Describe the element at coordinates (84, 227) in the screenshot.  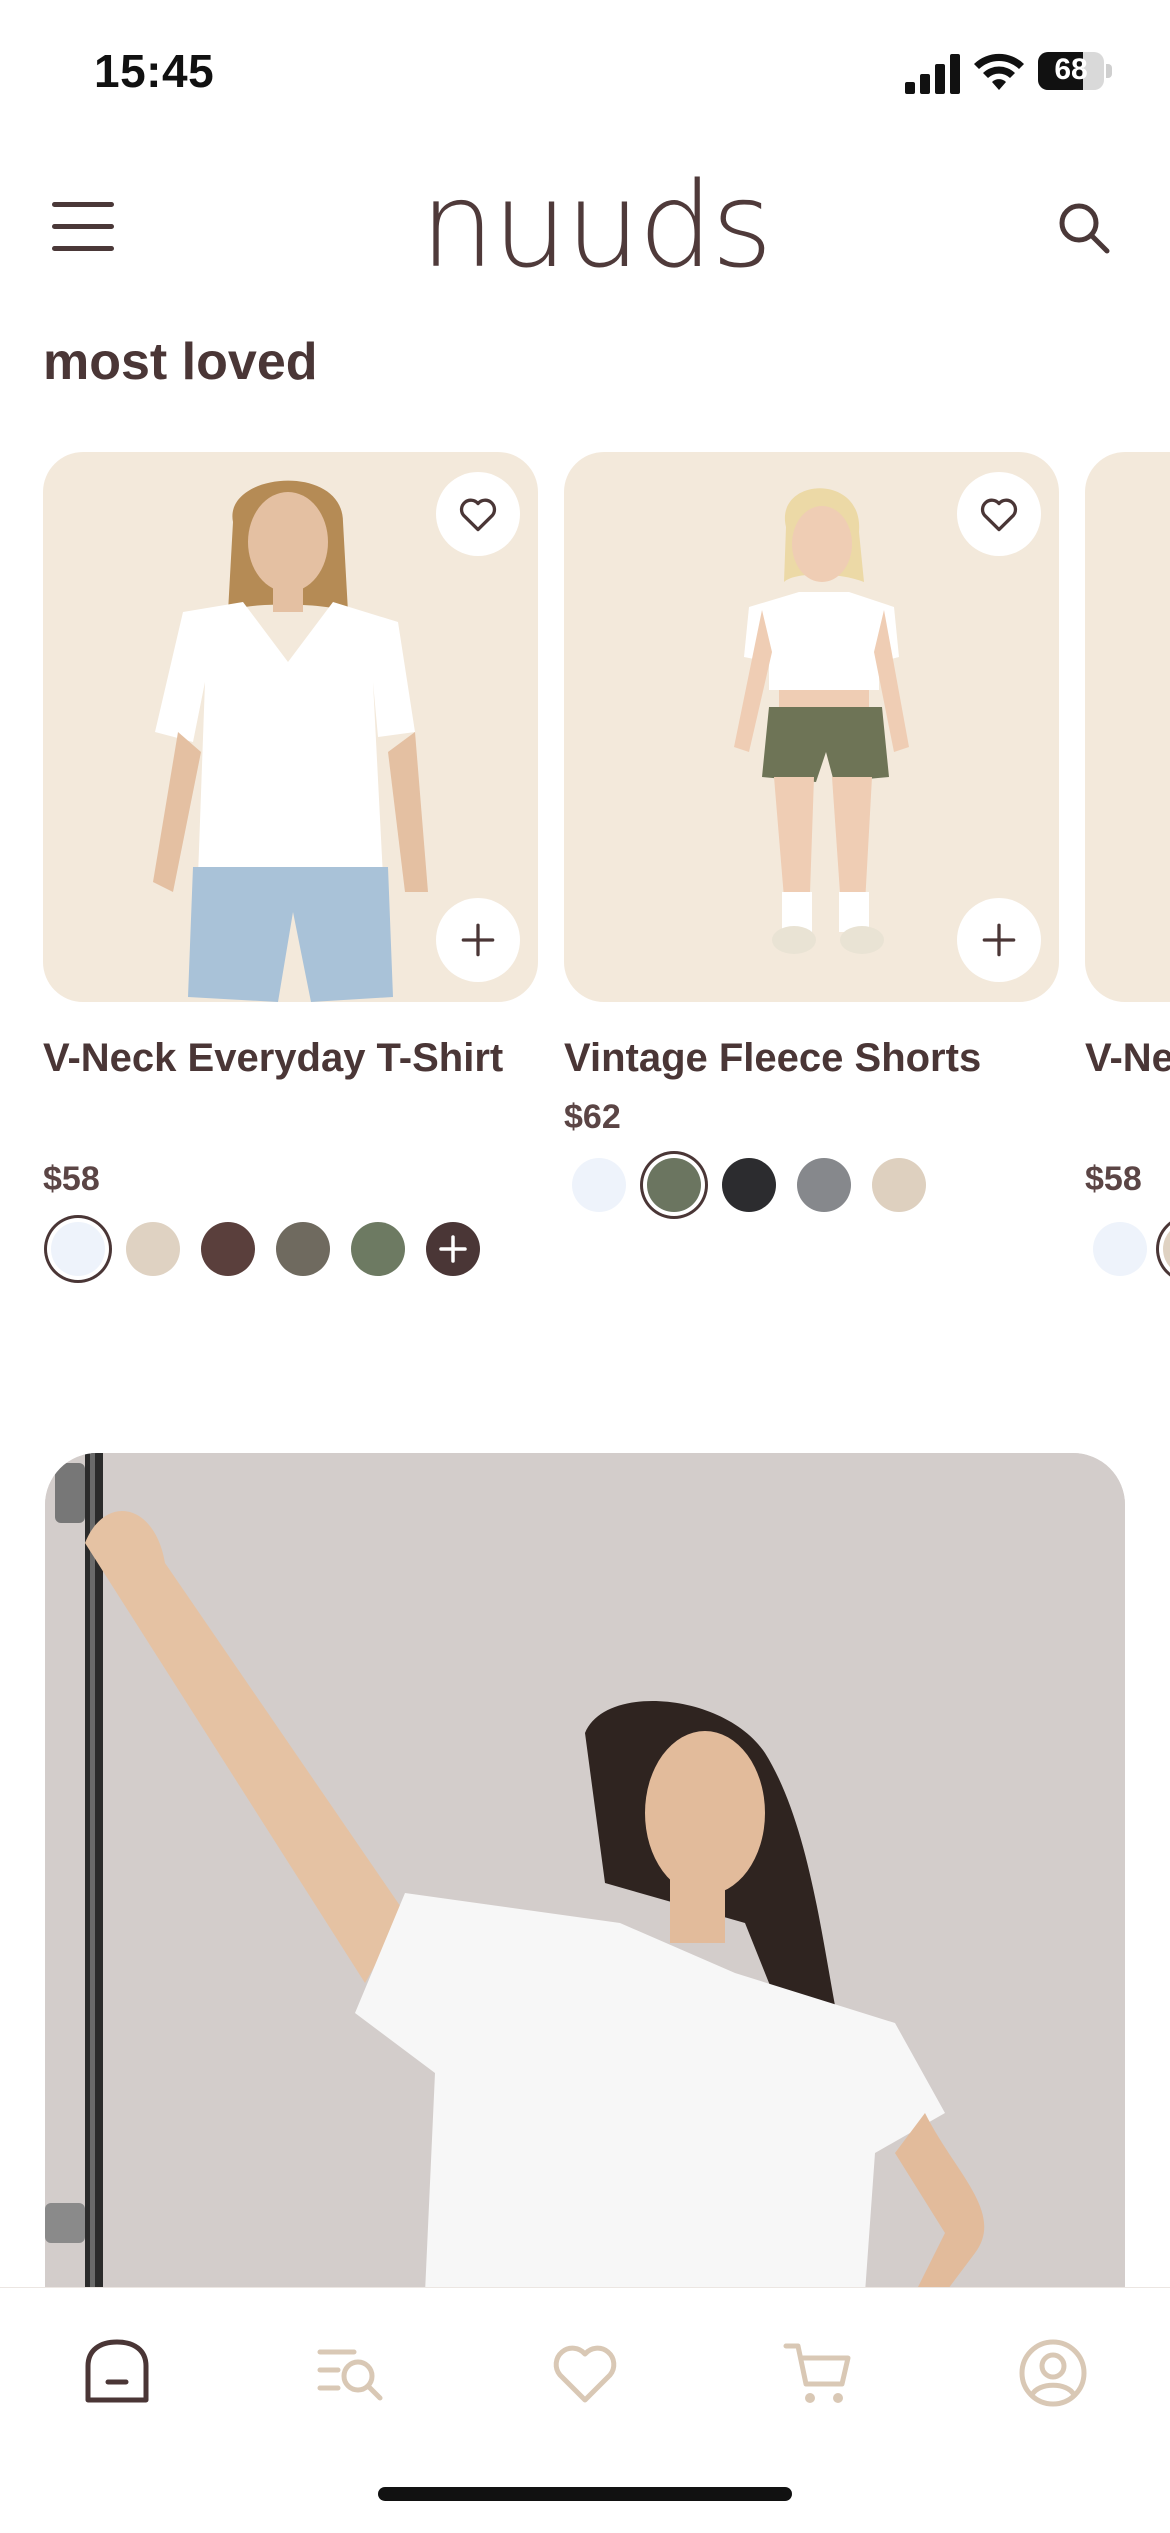
I see `hamburger-menu-icon` at that location.